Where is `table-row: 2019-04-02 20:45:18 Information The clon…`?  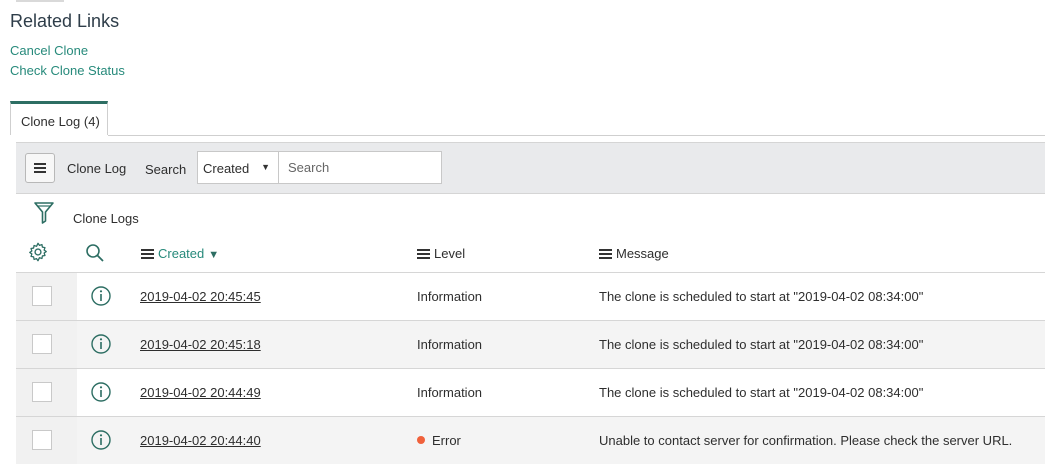
table-row: 2019-04-02 20:45:18 Information The clon… is located at coordinates (530, 344).